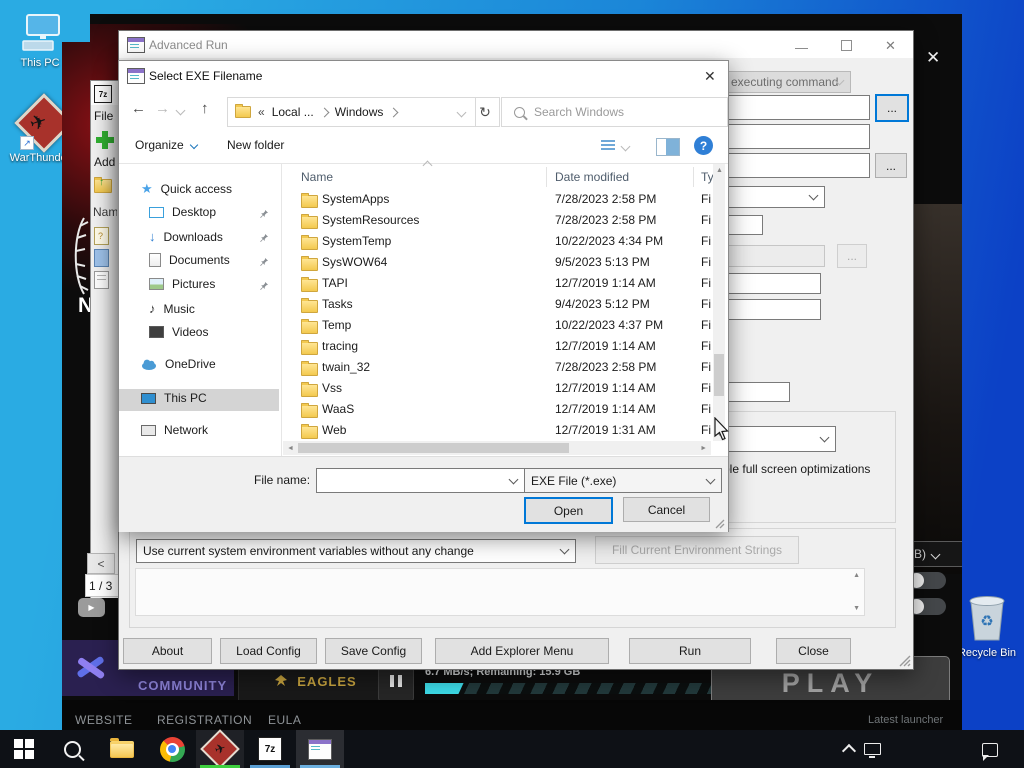 The width and height of the screenshot is (1024, 768). What do you see at coordinates (720, 524) in the screenshot?
I see `dialog-resize-grip` at bounding box center [720, 524].